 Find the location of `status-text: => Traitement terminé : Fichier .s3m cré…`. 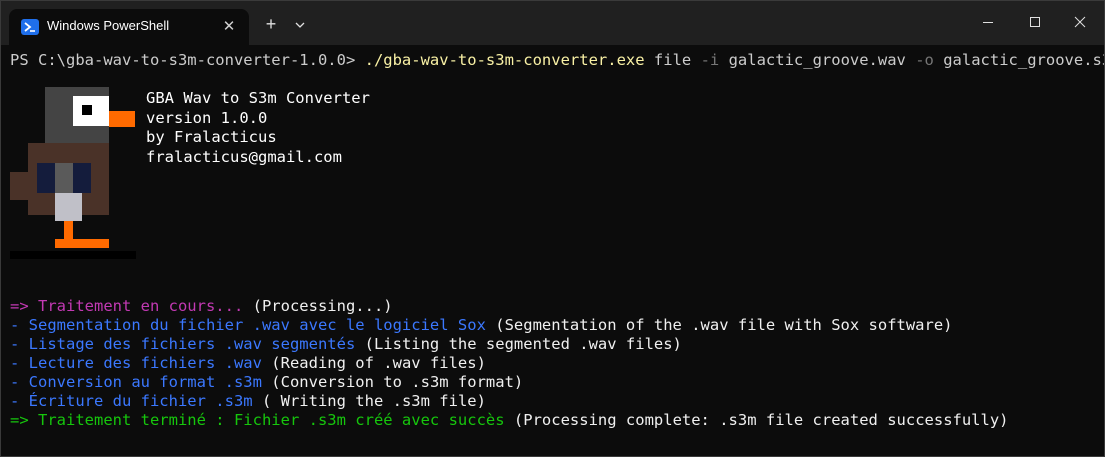

status-text: => Traitement terminé : Fichier .s3m cré… is located at coordinates (257, 420).